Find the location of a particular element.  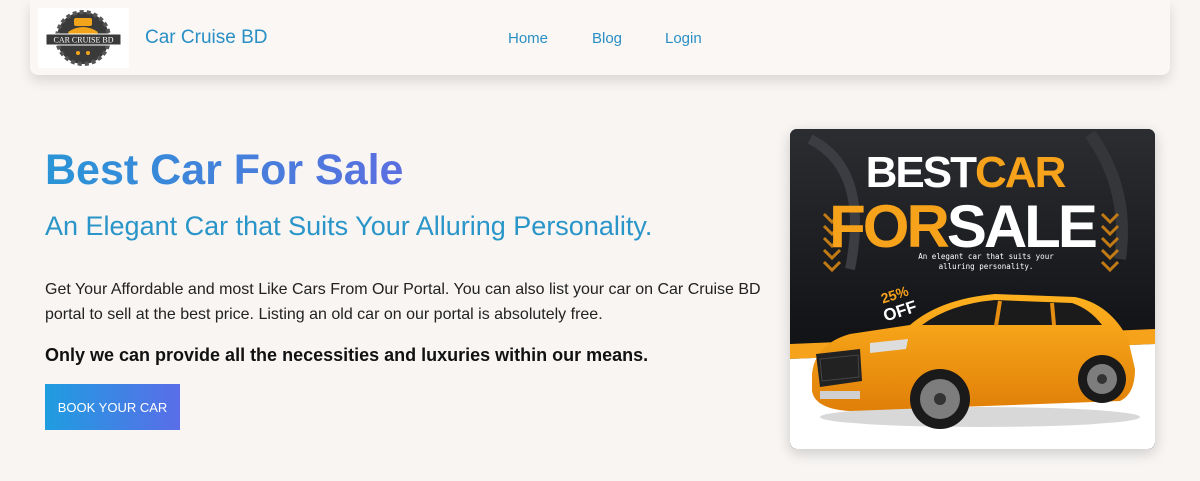

hero-title: Best Car For Sale is located at coordinates (224, 170).